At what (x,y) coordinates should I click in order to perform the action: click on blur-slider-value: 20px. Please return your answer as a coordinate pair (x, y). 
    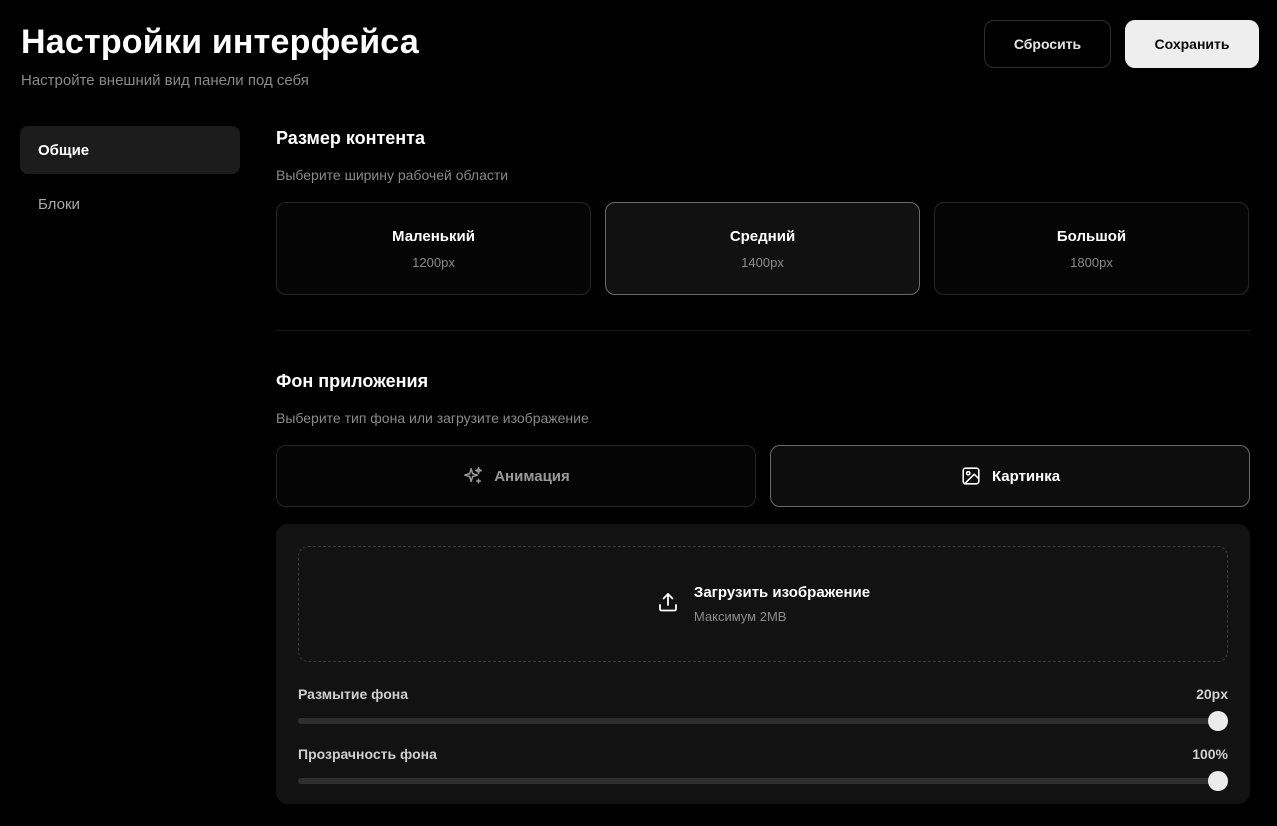
    Looking at the image, I should click on (1212, 694).